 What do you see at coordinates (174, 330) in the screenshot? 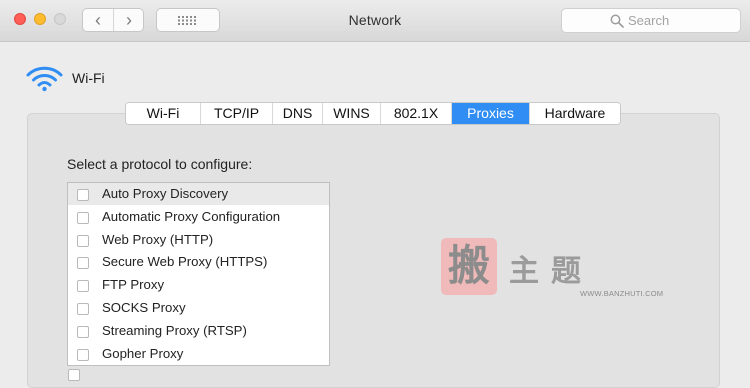
I see `protocol-label: Streaming Proxy (RTSP)` at bounding box center [174, 330].